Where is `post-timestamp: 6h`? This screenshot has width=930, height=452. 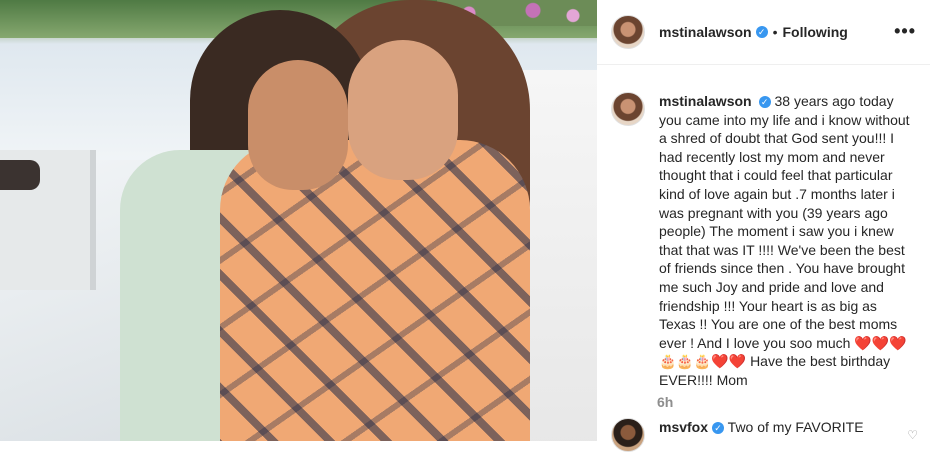 post-timestamp: 6h is located at coordinates (665, 402).